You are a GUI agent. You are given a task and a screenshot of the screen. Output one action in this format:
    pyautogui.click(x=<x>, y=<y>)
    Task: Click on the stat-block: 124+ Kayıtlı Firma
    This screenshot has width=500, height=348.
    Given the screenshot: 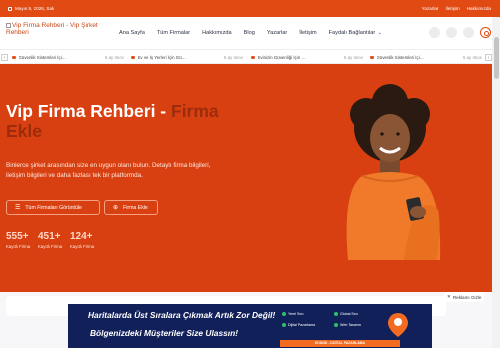 What is the action you would take?
    pyautogui.click(x=82, y=240)
    